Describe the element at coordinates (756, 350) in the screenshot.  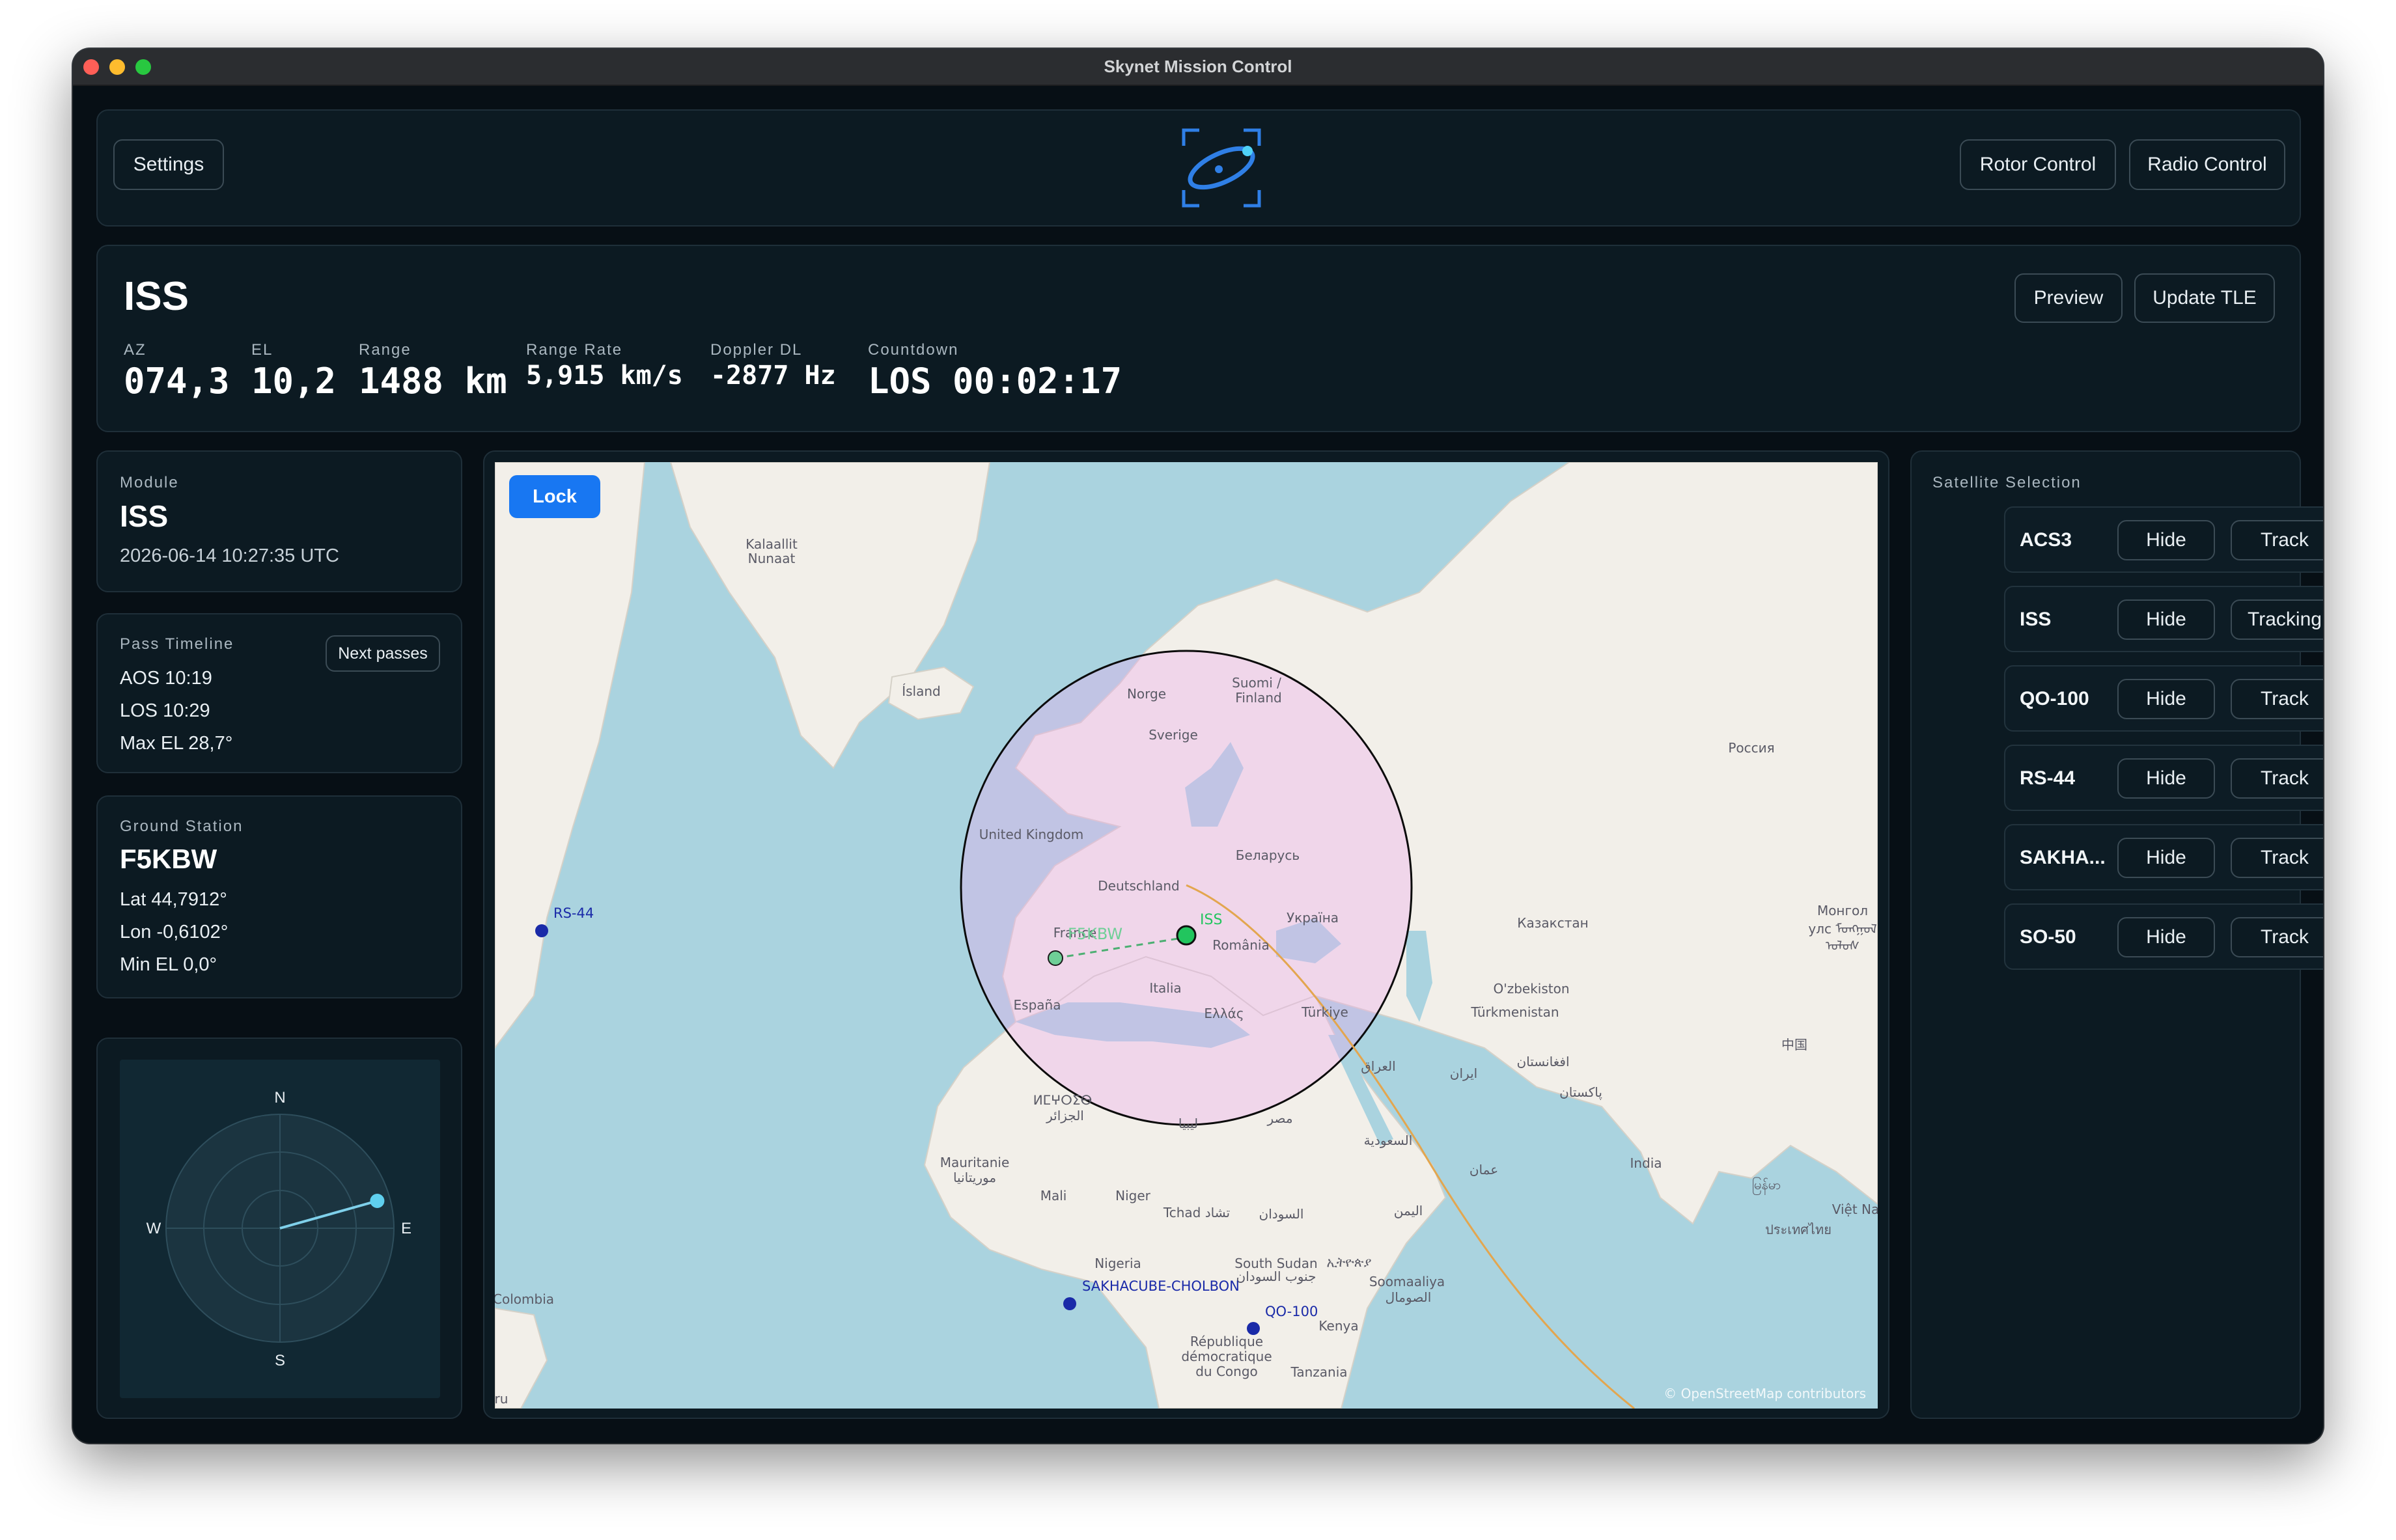
I see `doppler-label: Doppler DL` at that location.